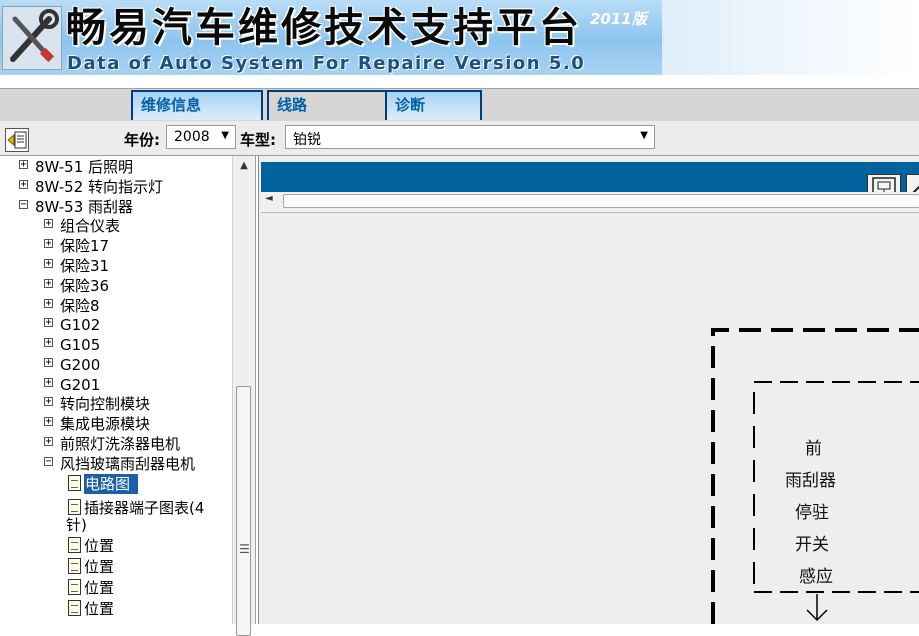 The image size is (919, 636). I want to click on tab-maintenance-info: 维修信息, so click(197, 105).